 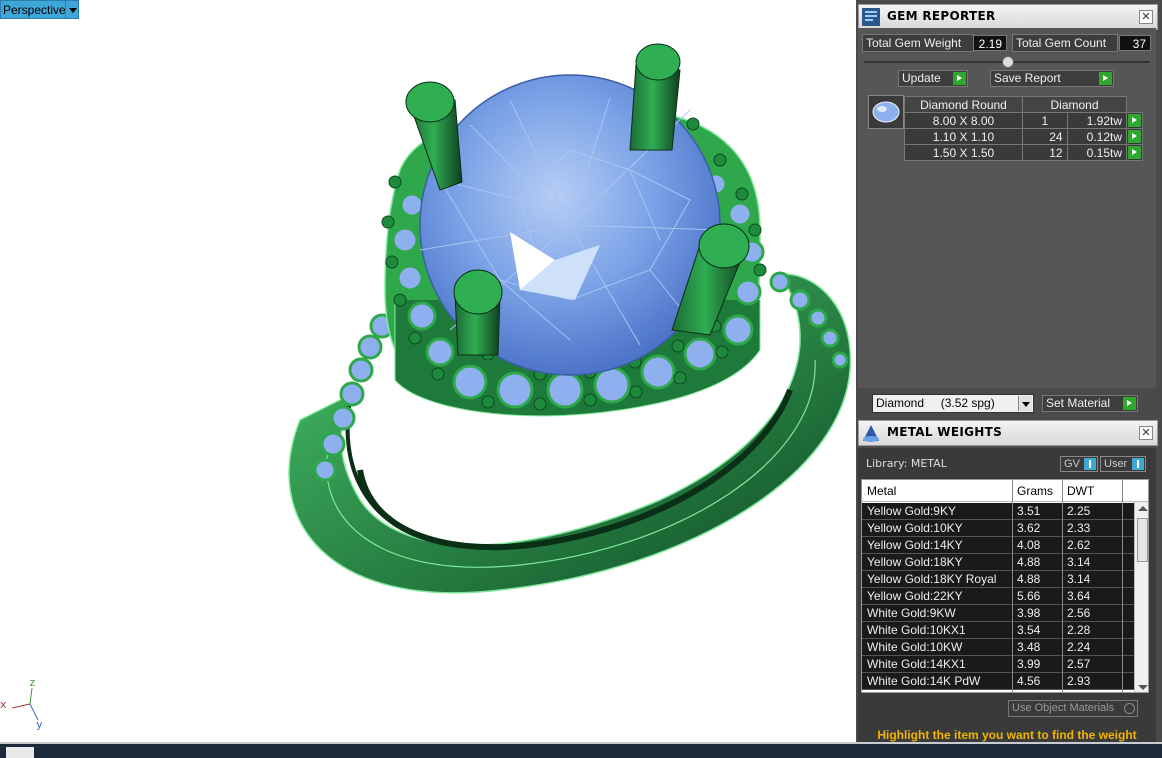 I want to click on metal-dwt: 2.28, so click(x=1079, y=630).